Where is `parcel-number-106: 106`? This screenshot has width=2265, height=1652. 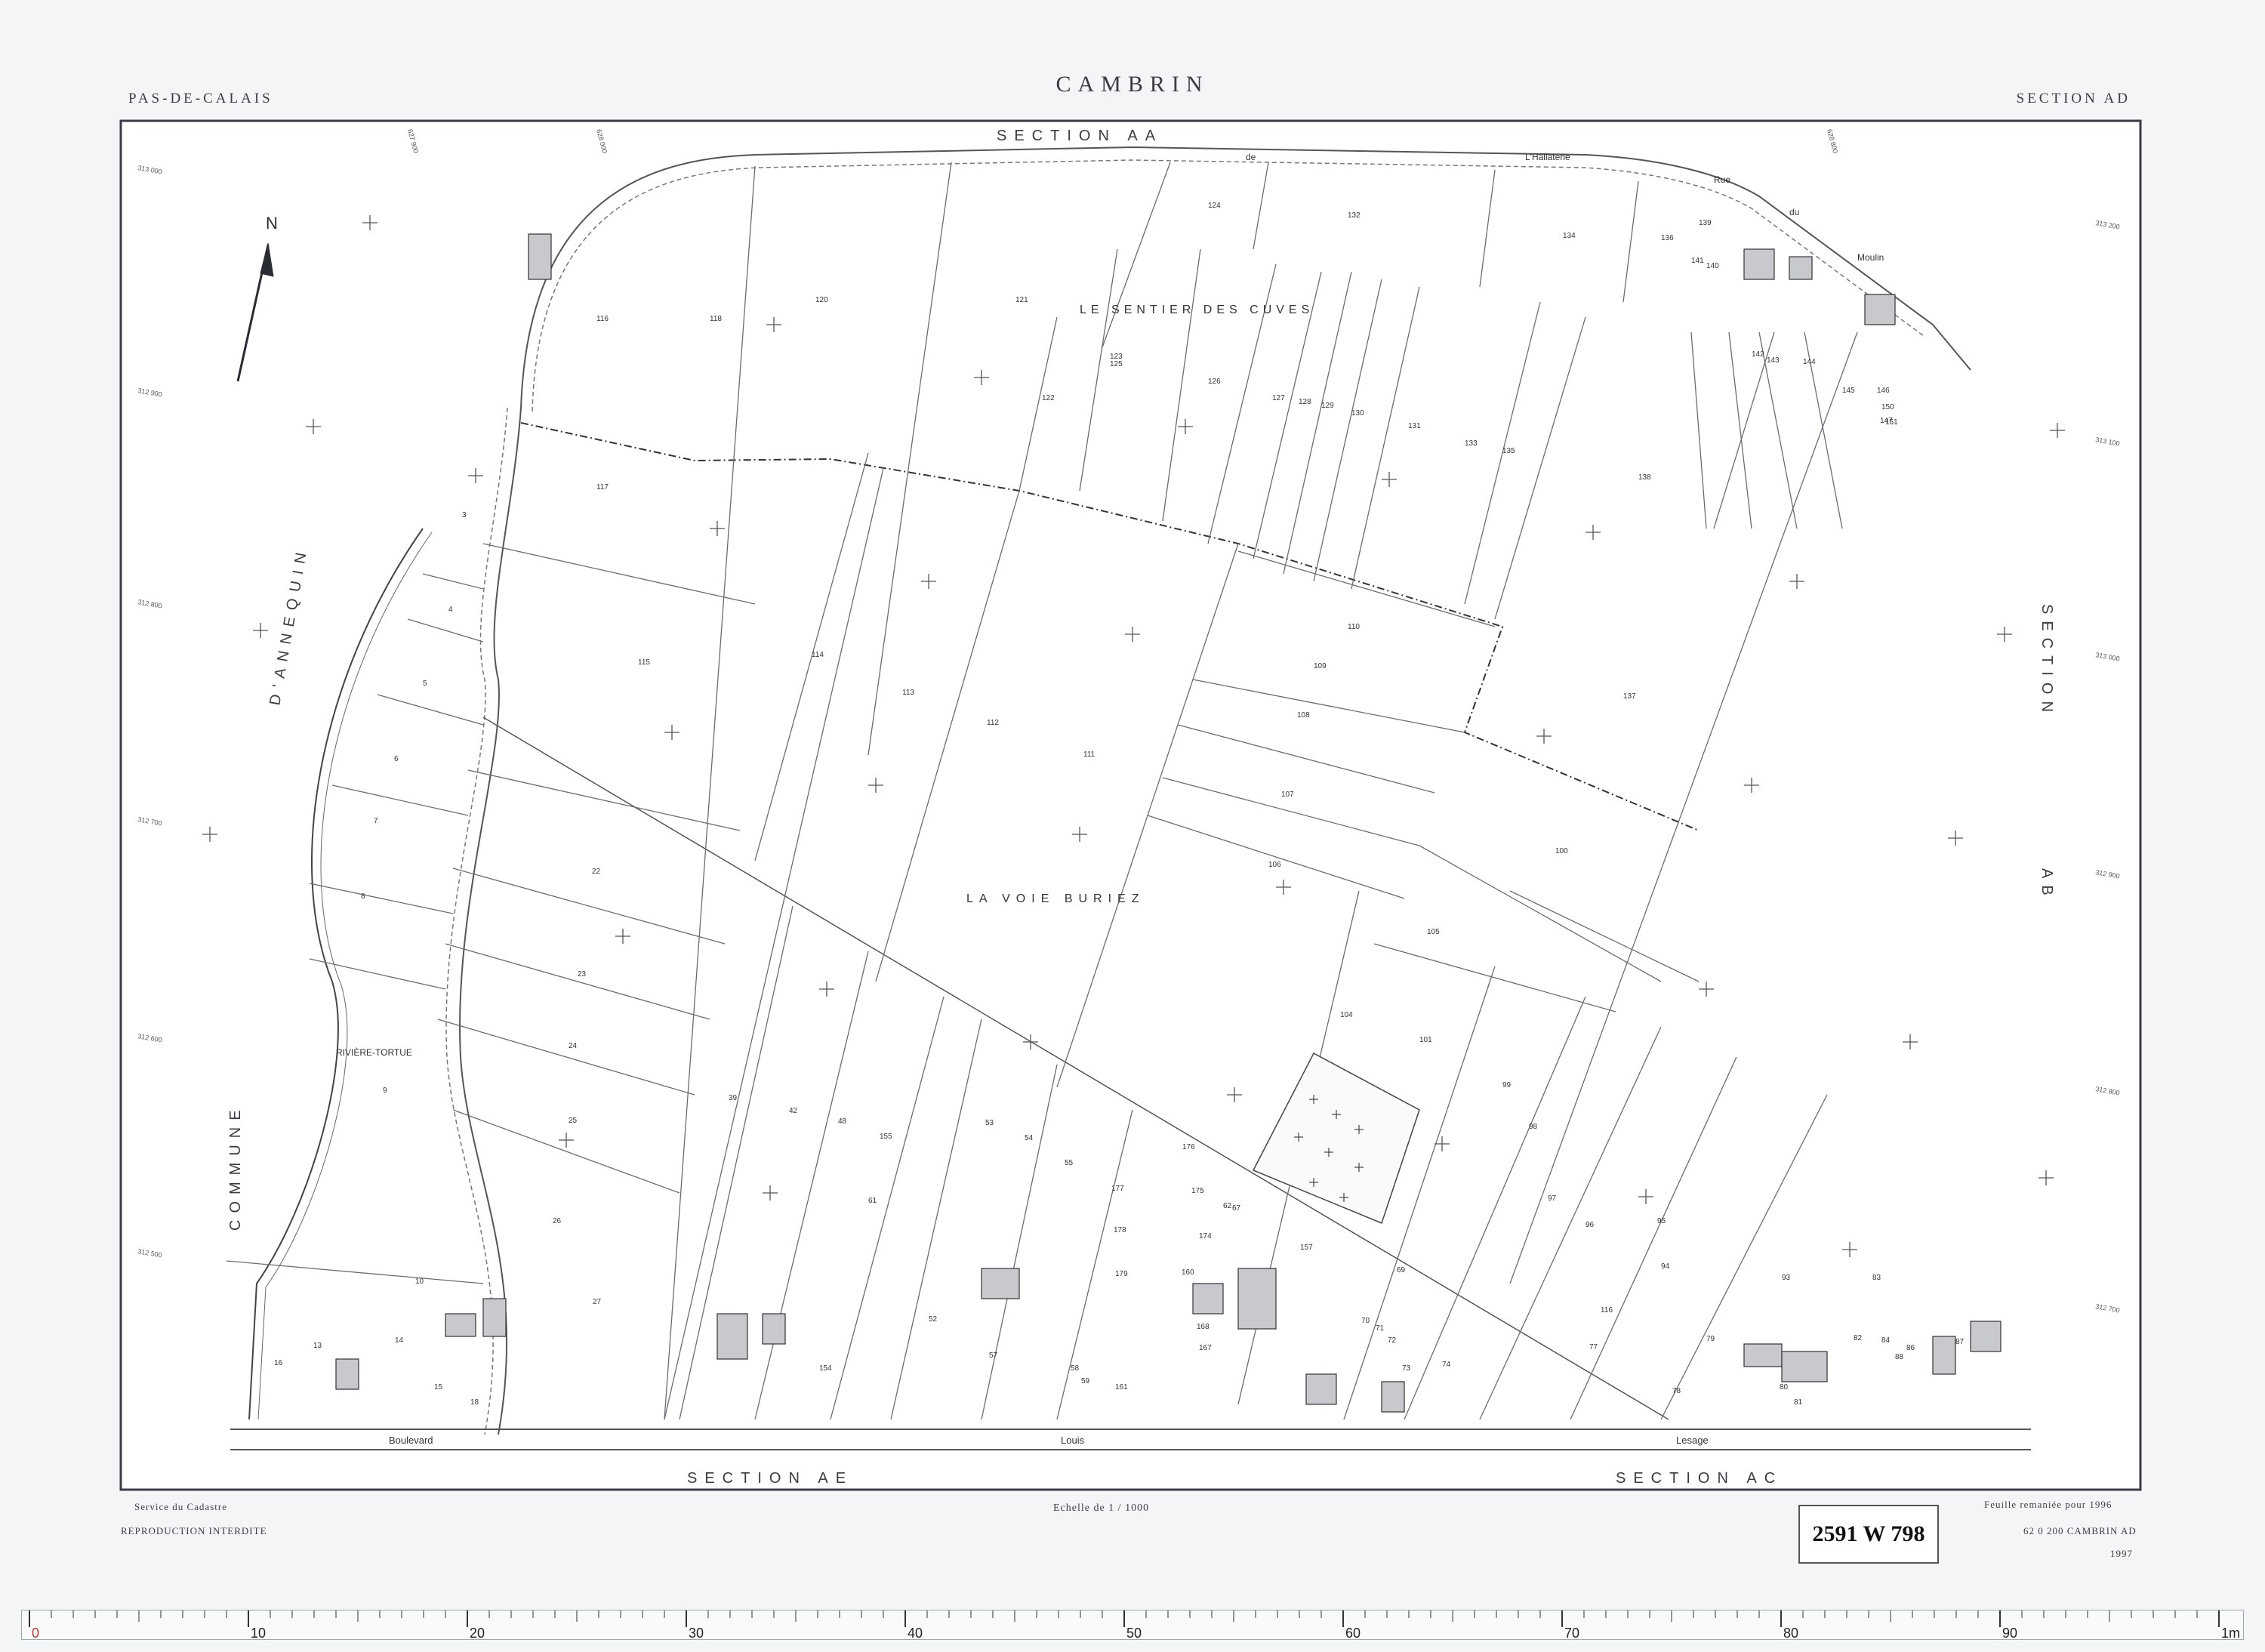
parcel-number-106: 106 is located at coordinates (1274, 865).